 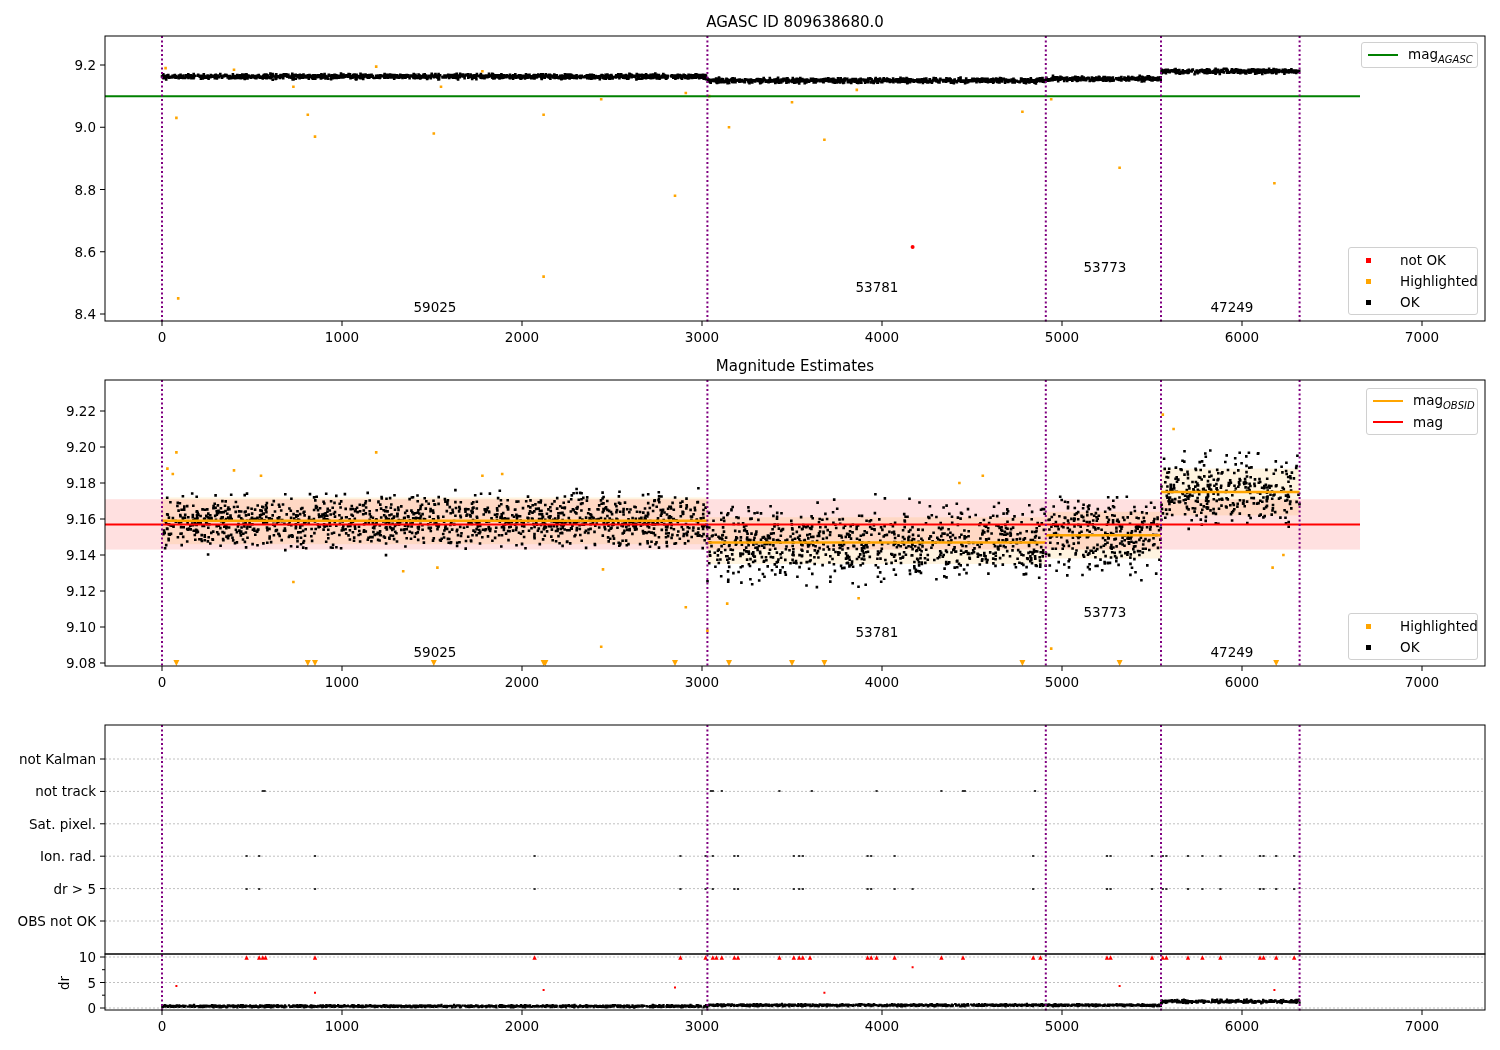 What do you see at coordinates (80, 663) in the screenshot?
I see `y-tick-label: 9.08` at bounding box center [80, 663].